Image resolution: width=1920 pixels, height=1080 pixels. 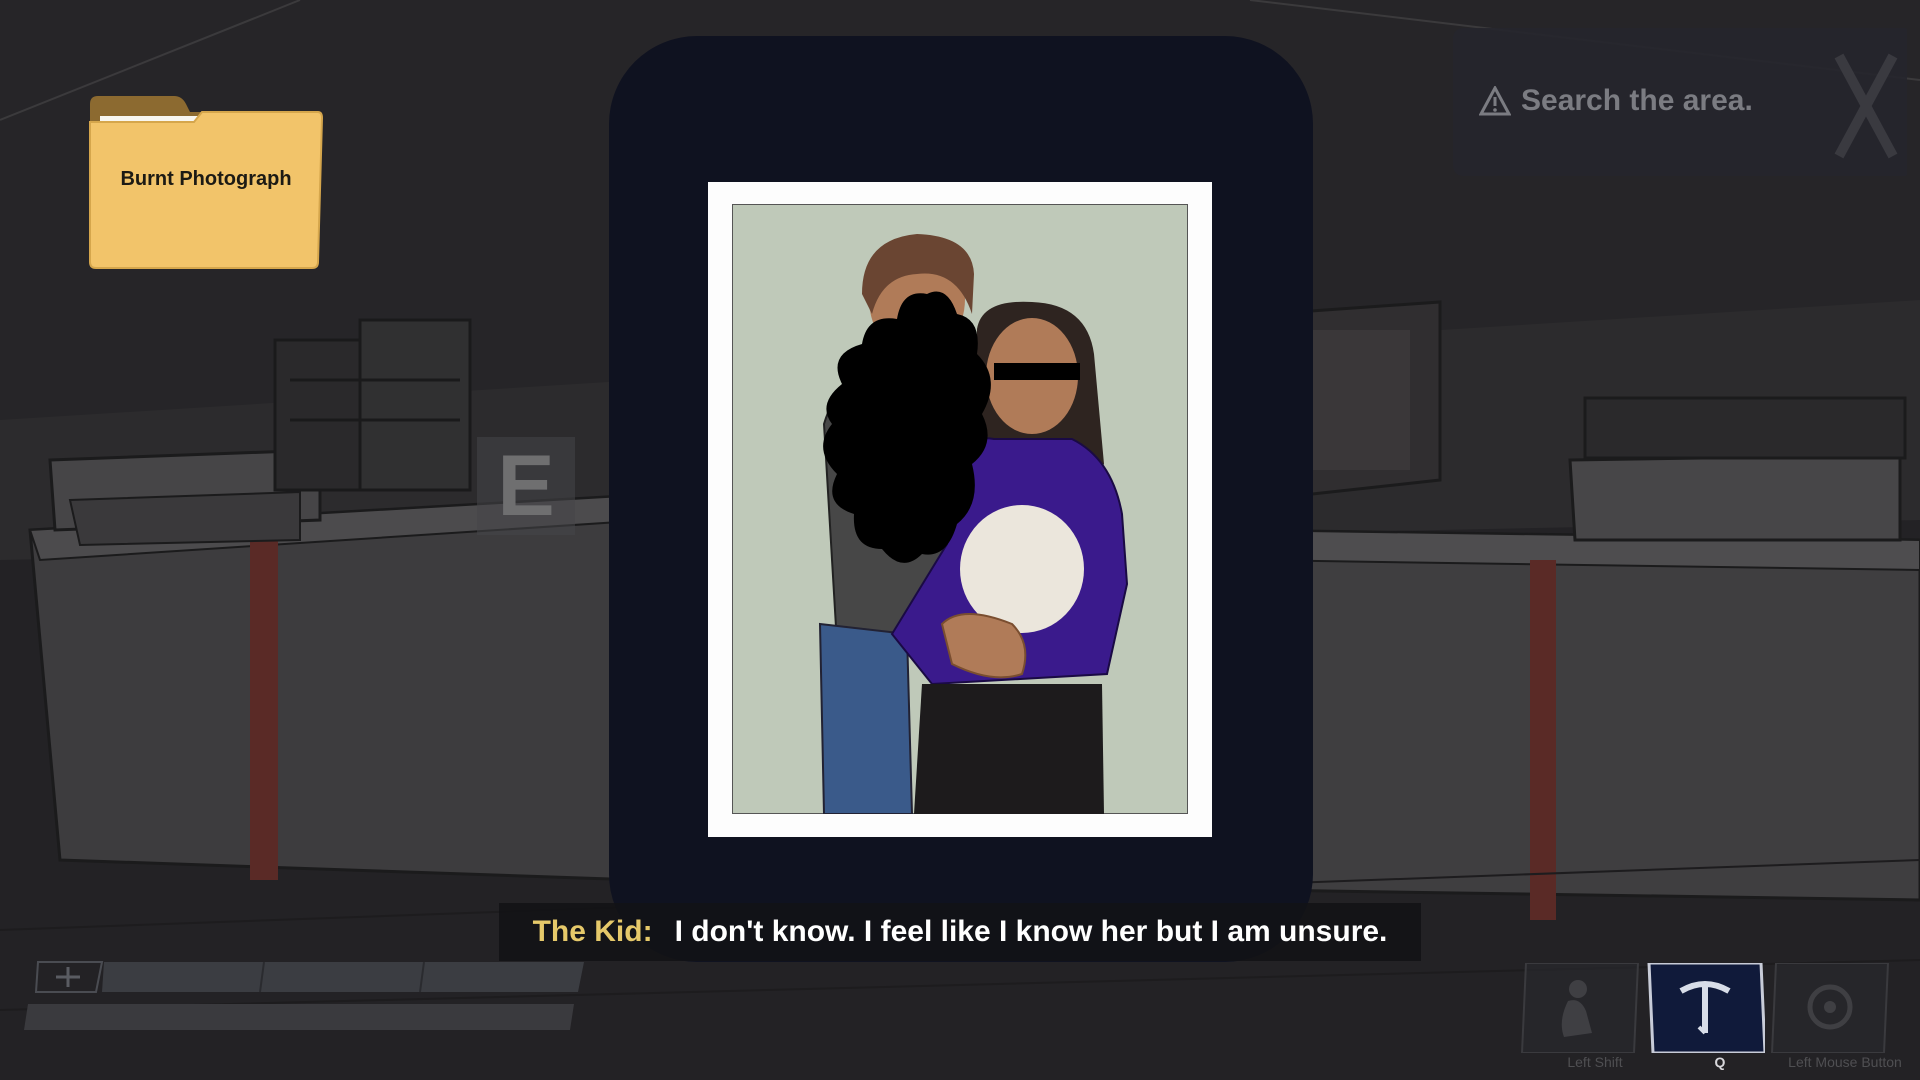 I want to click on speaker-name: The Kid:, so click(x=592, y=931).